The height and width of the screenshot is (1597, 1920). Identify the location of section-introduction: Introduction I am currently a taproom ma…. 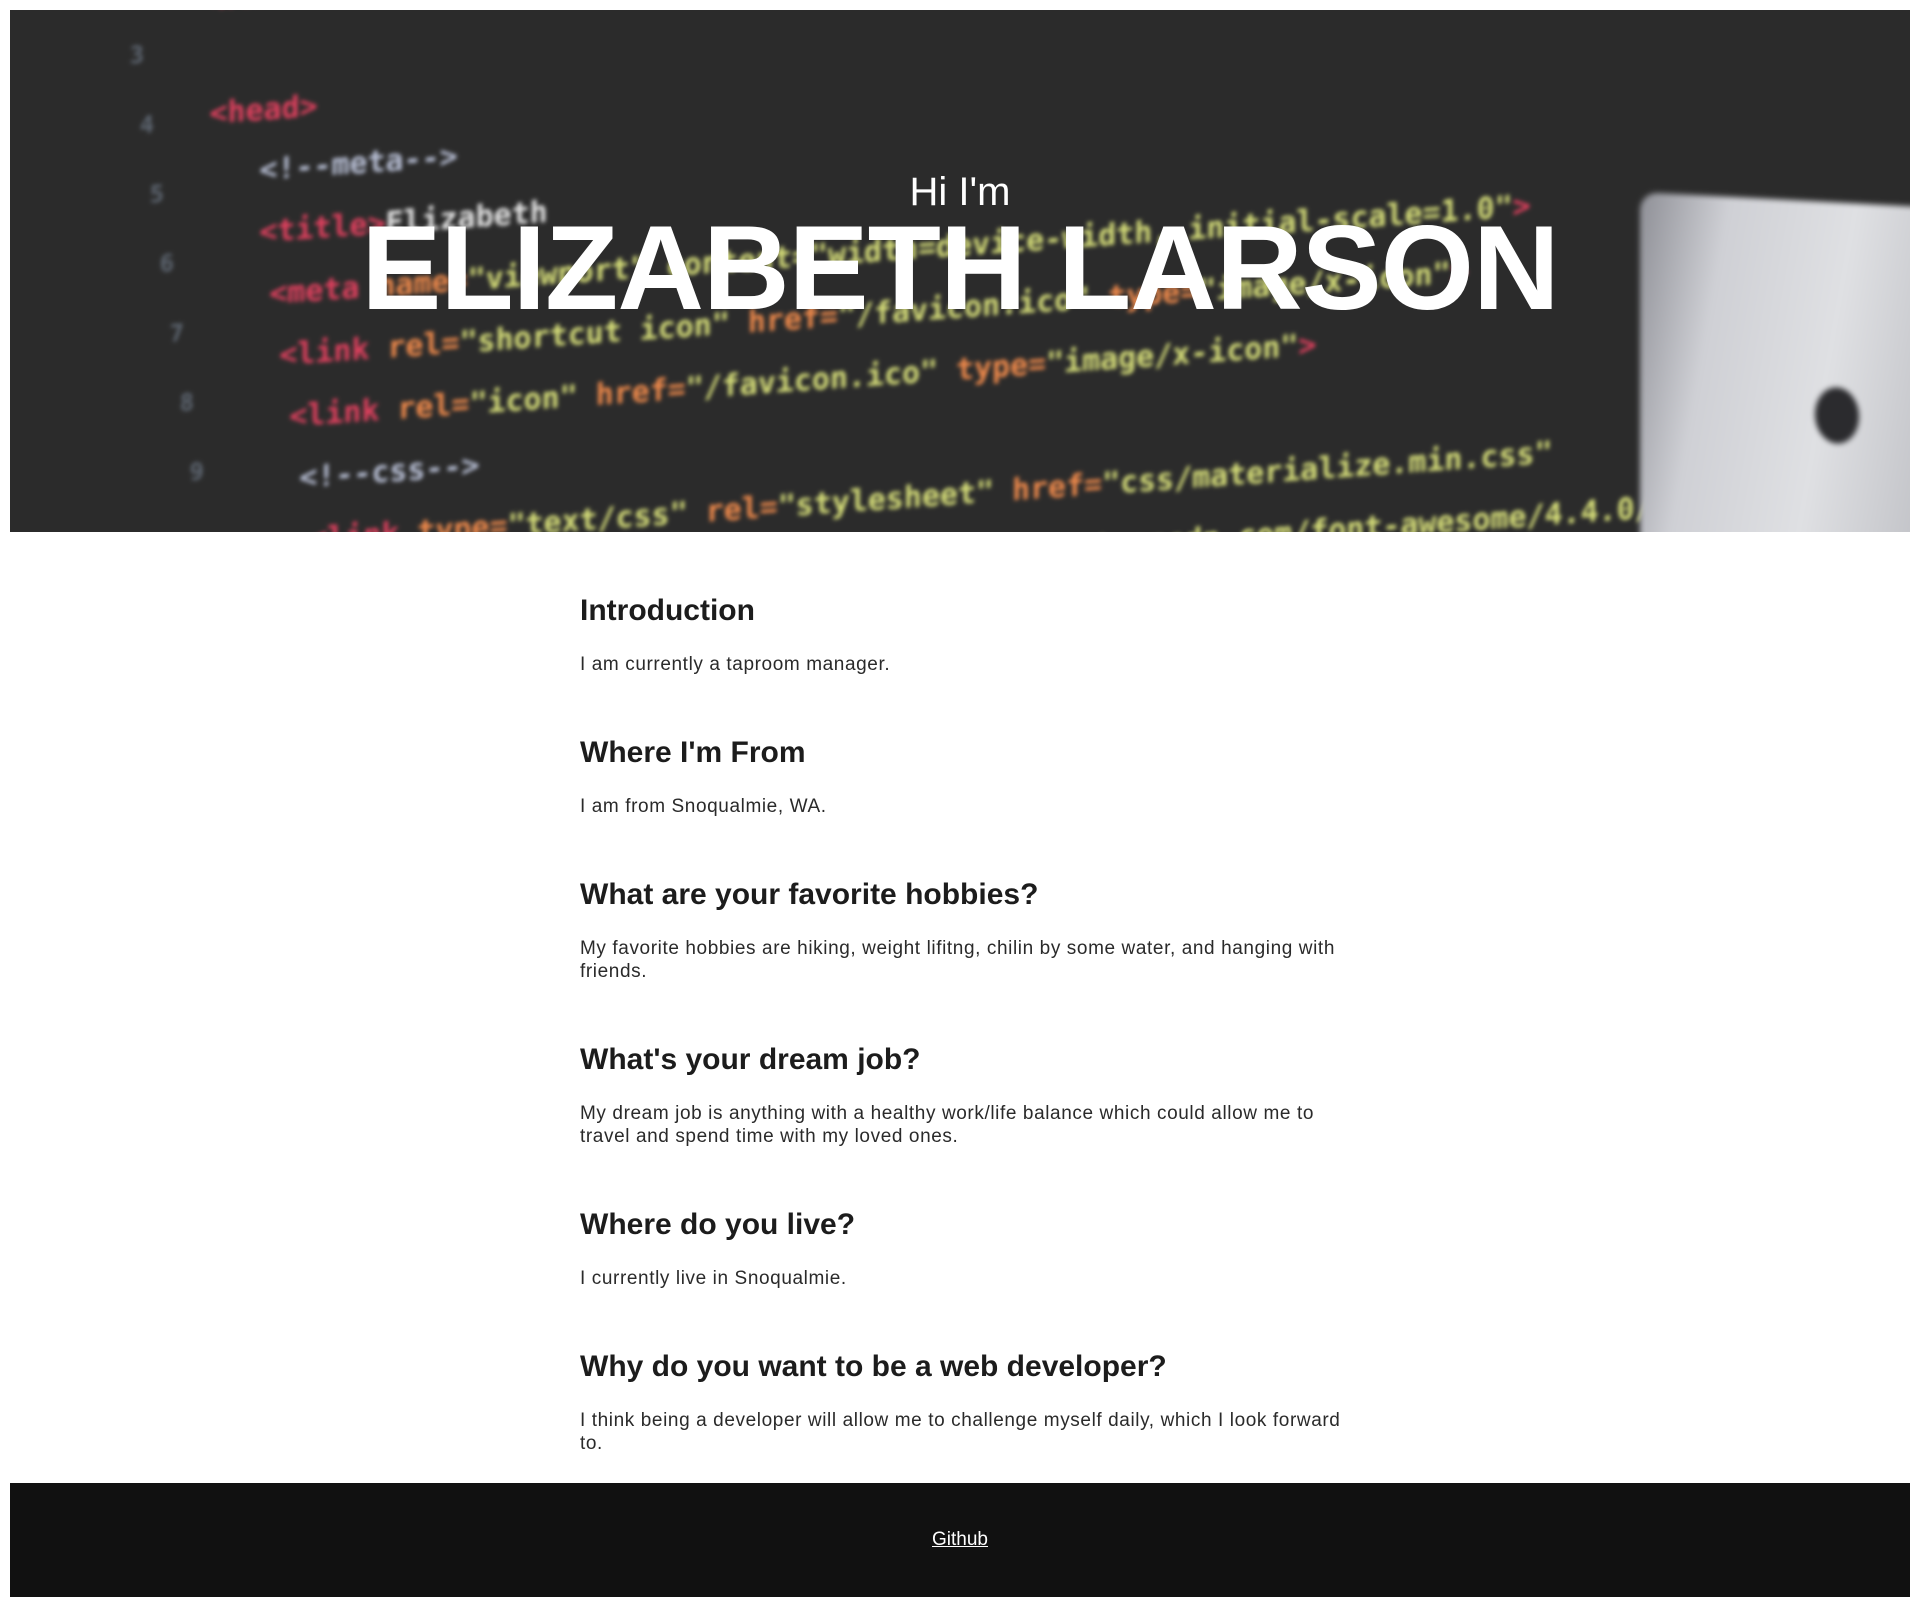
(970, 635).